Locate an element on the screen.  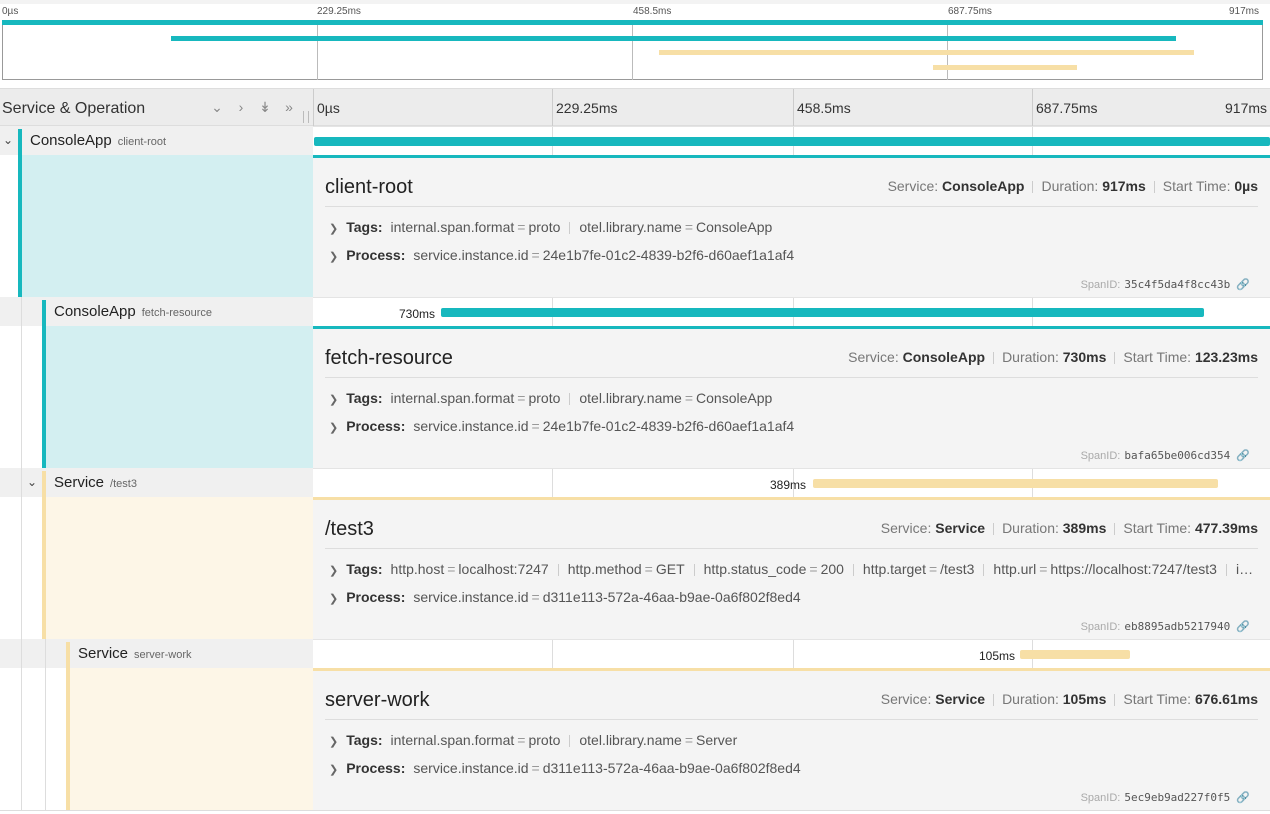
span-row: ⌄ ConsoleApp client-root is located at coordinates (635, 141).